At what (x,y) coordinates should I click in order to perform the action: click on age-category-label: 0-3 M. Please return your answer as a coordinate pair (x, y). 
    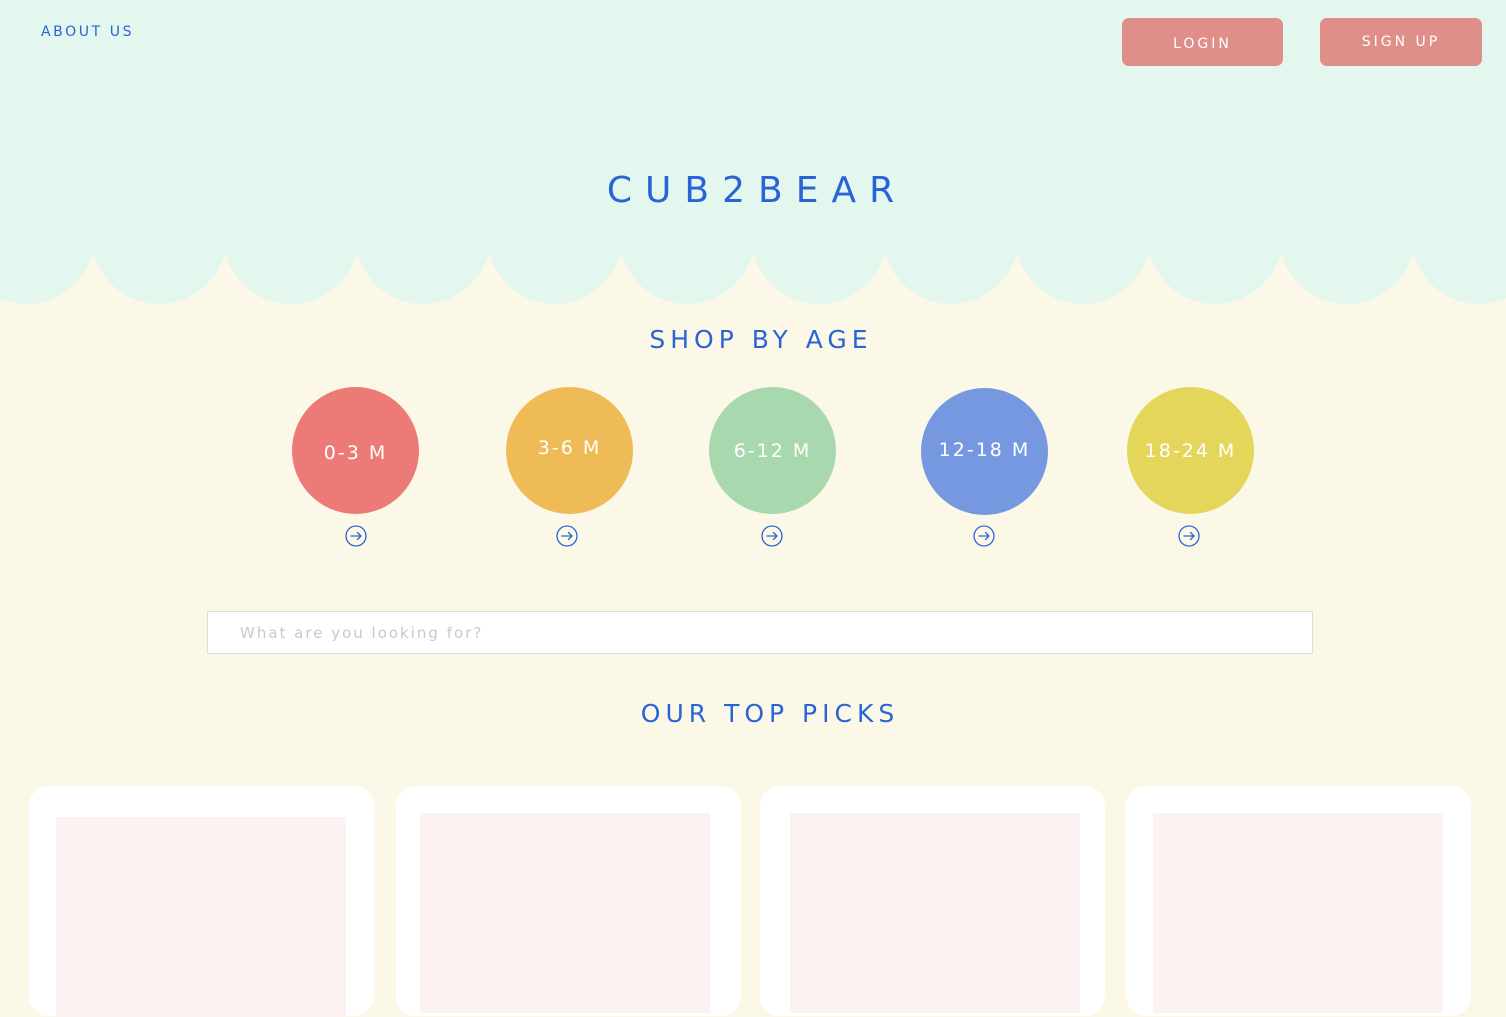
    Looking at the image, I should click on (355, 452).